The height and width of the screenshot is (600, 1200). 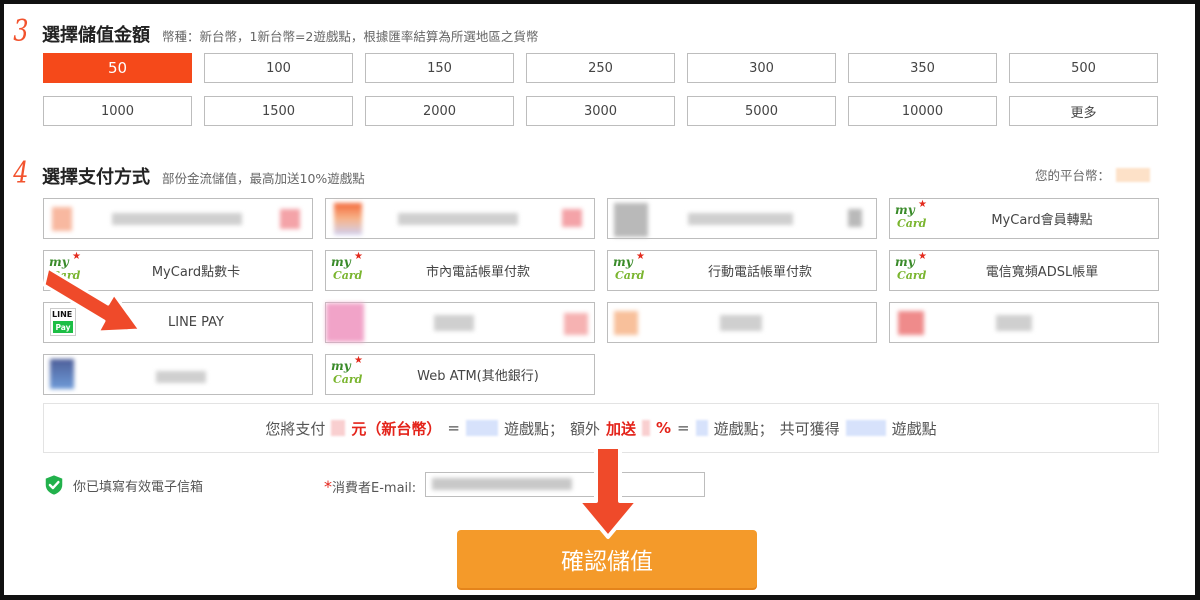 What do you see at coordinates (759, 272) in the screenshot?
I see `payment-label: 行動電話帳單付款` at bounding box center [759, 272].